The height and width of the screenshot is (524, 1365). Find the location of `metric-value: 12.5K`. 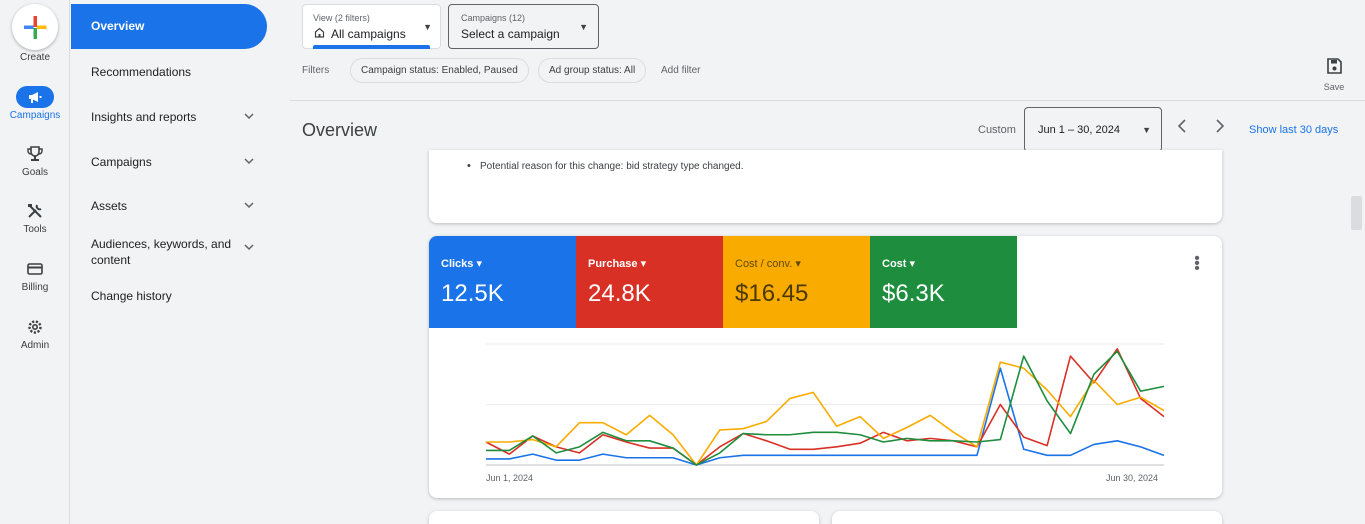

metric-value: 12.5K is located at coordinates (472, 293).